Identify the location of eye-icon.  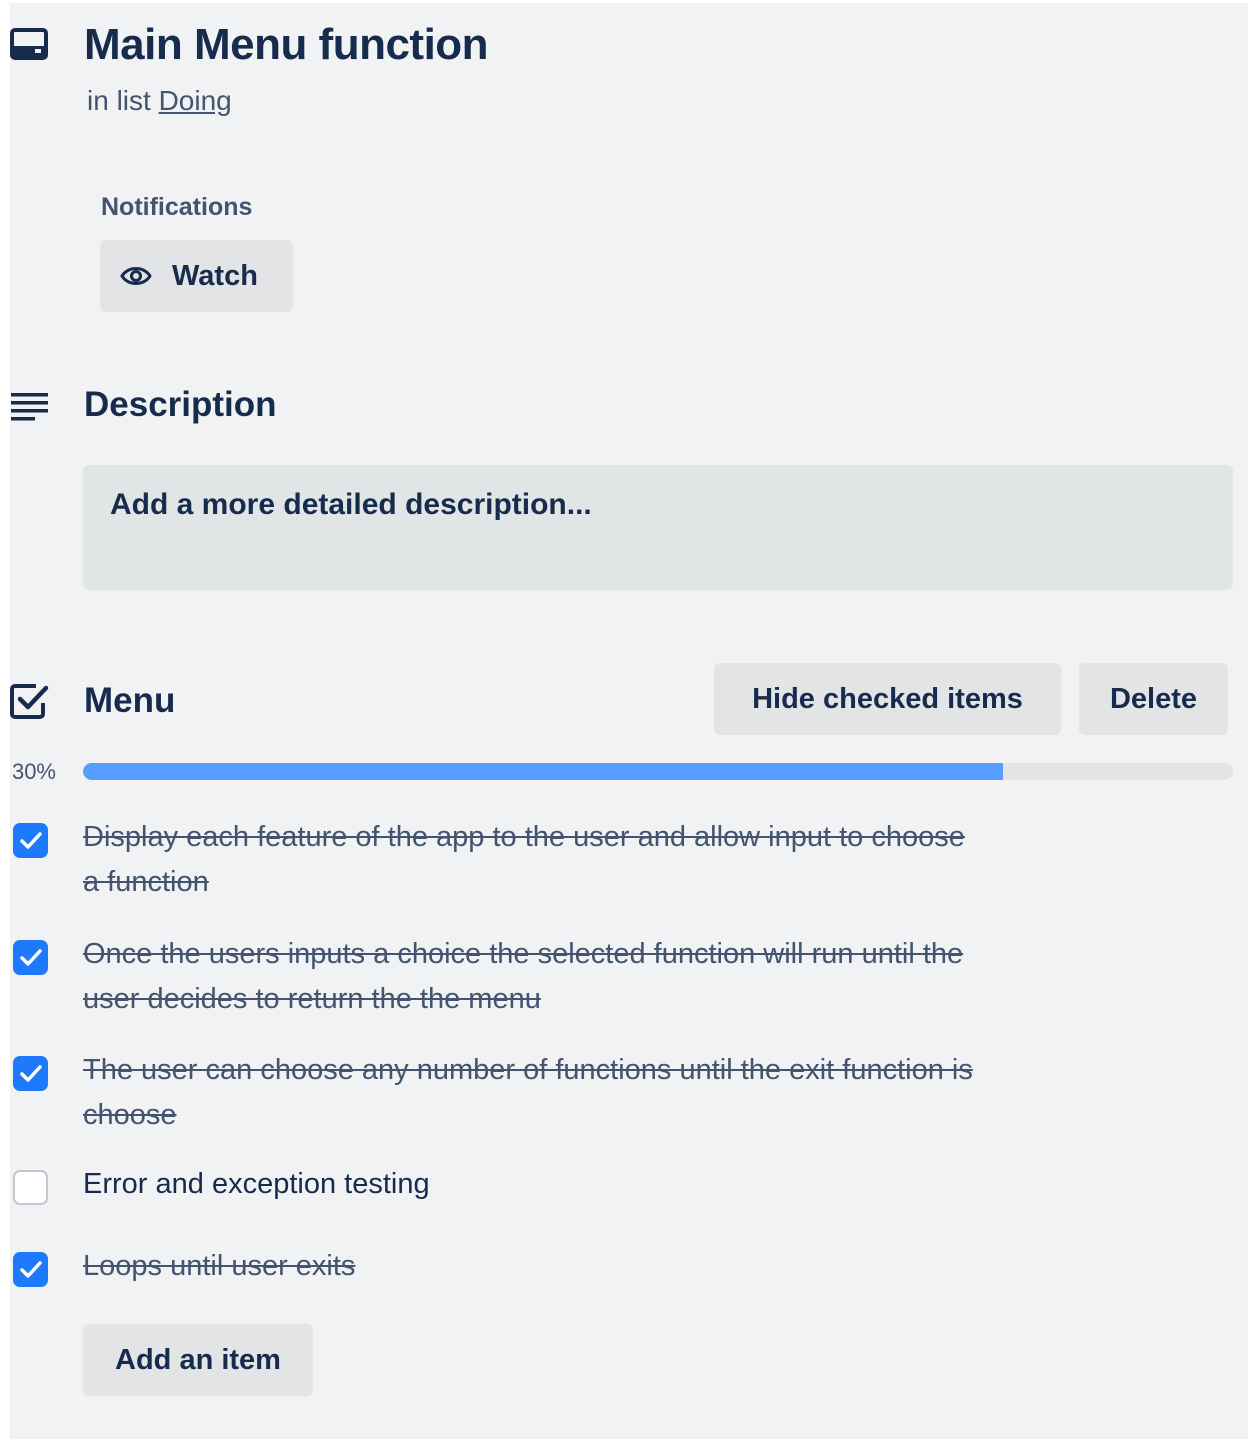
(136, 276).